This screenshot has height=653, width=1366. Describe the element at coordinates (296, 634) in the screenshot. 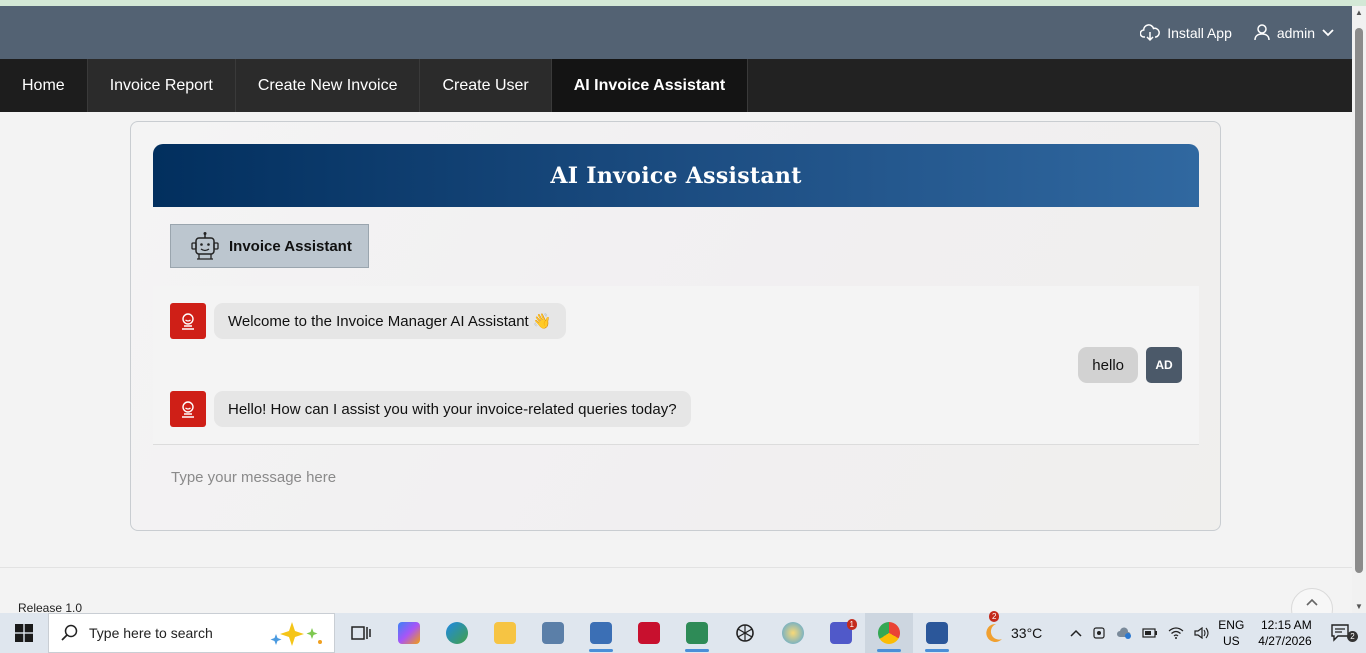

I see `copilot-sparkle-icon` at that location.